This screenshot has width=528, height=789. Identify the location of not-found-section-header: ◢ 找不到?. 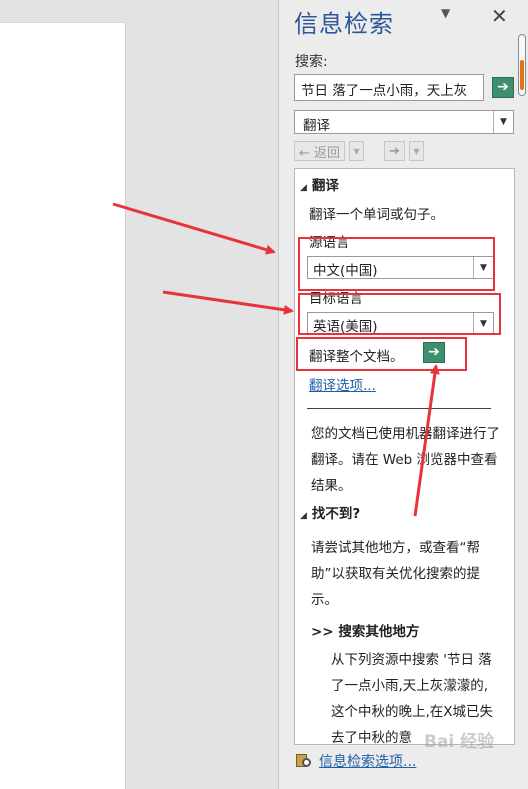
(330, 512).